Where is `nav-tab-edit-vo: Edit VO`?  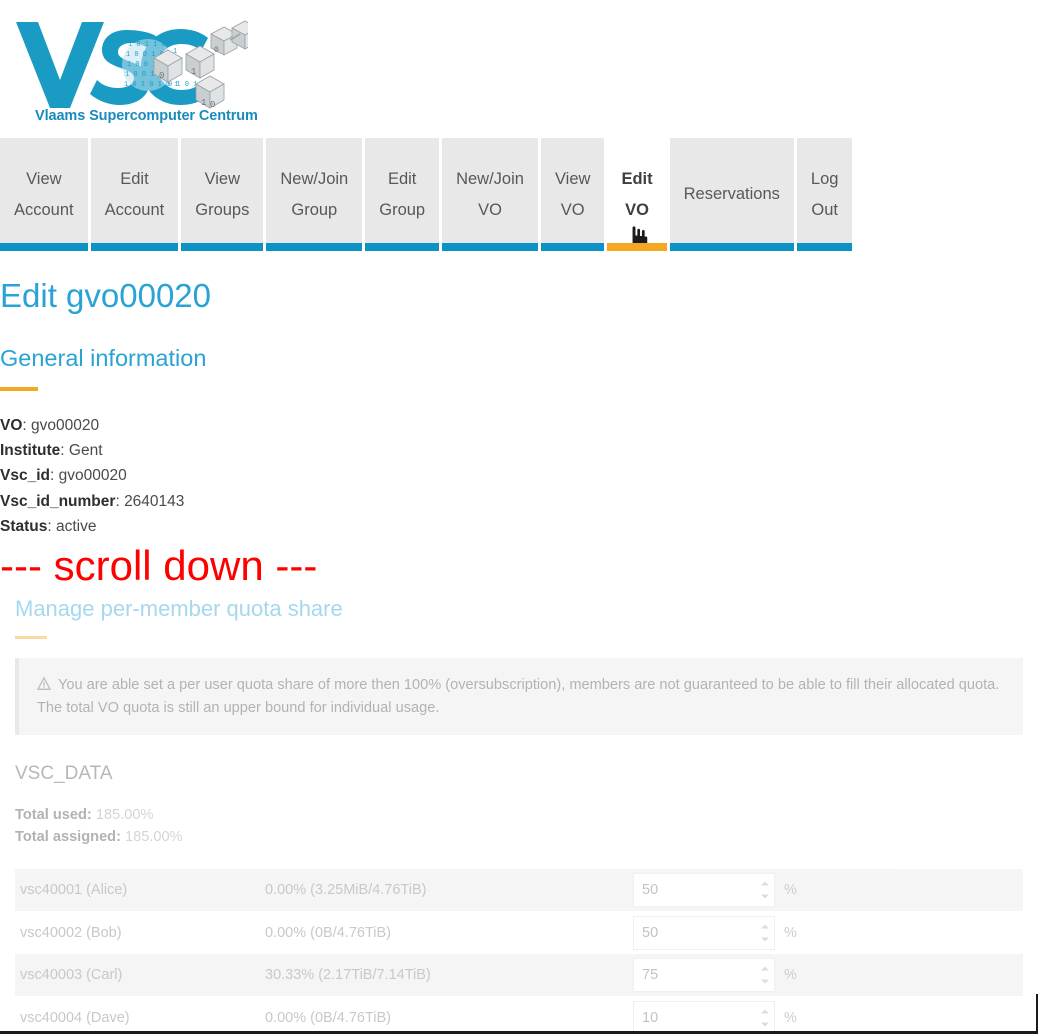 nav-tab-edit-vo: Edit VO is located at coordinates (638, 194).